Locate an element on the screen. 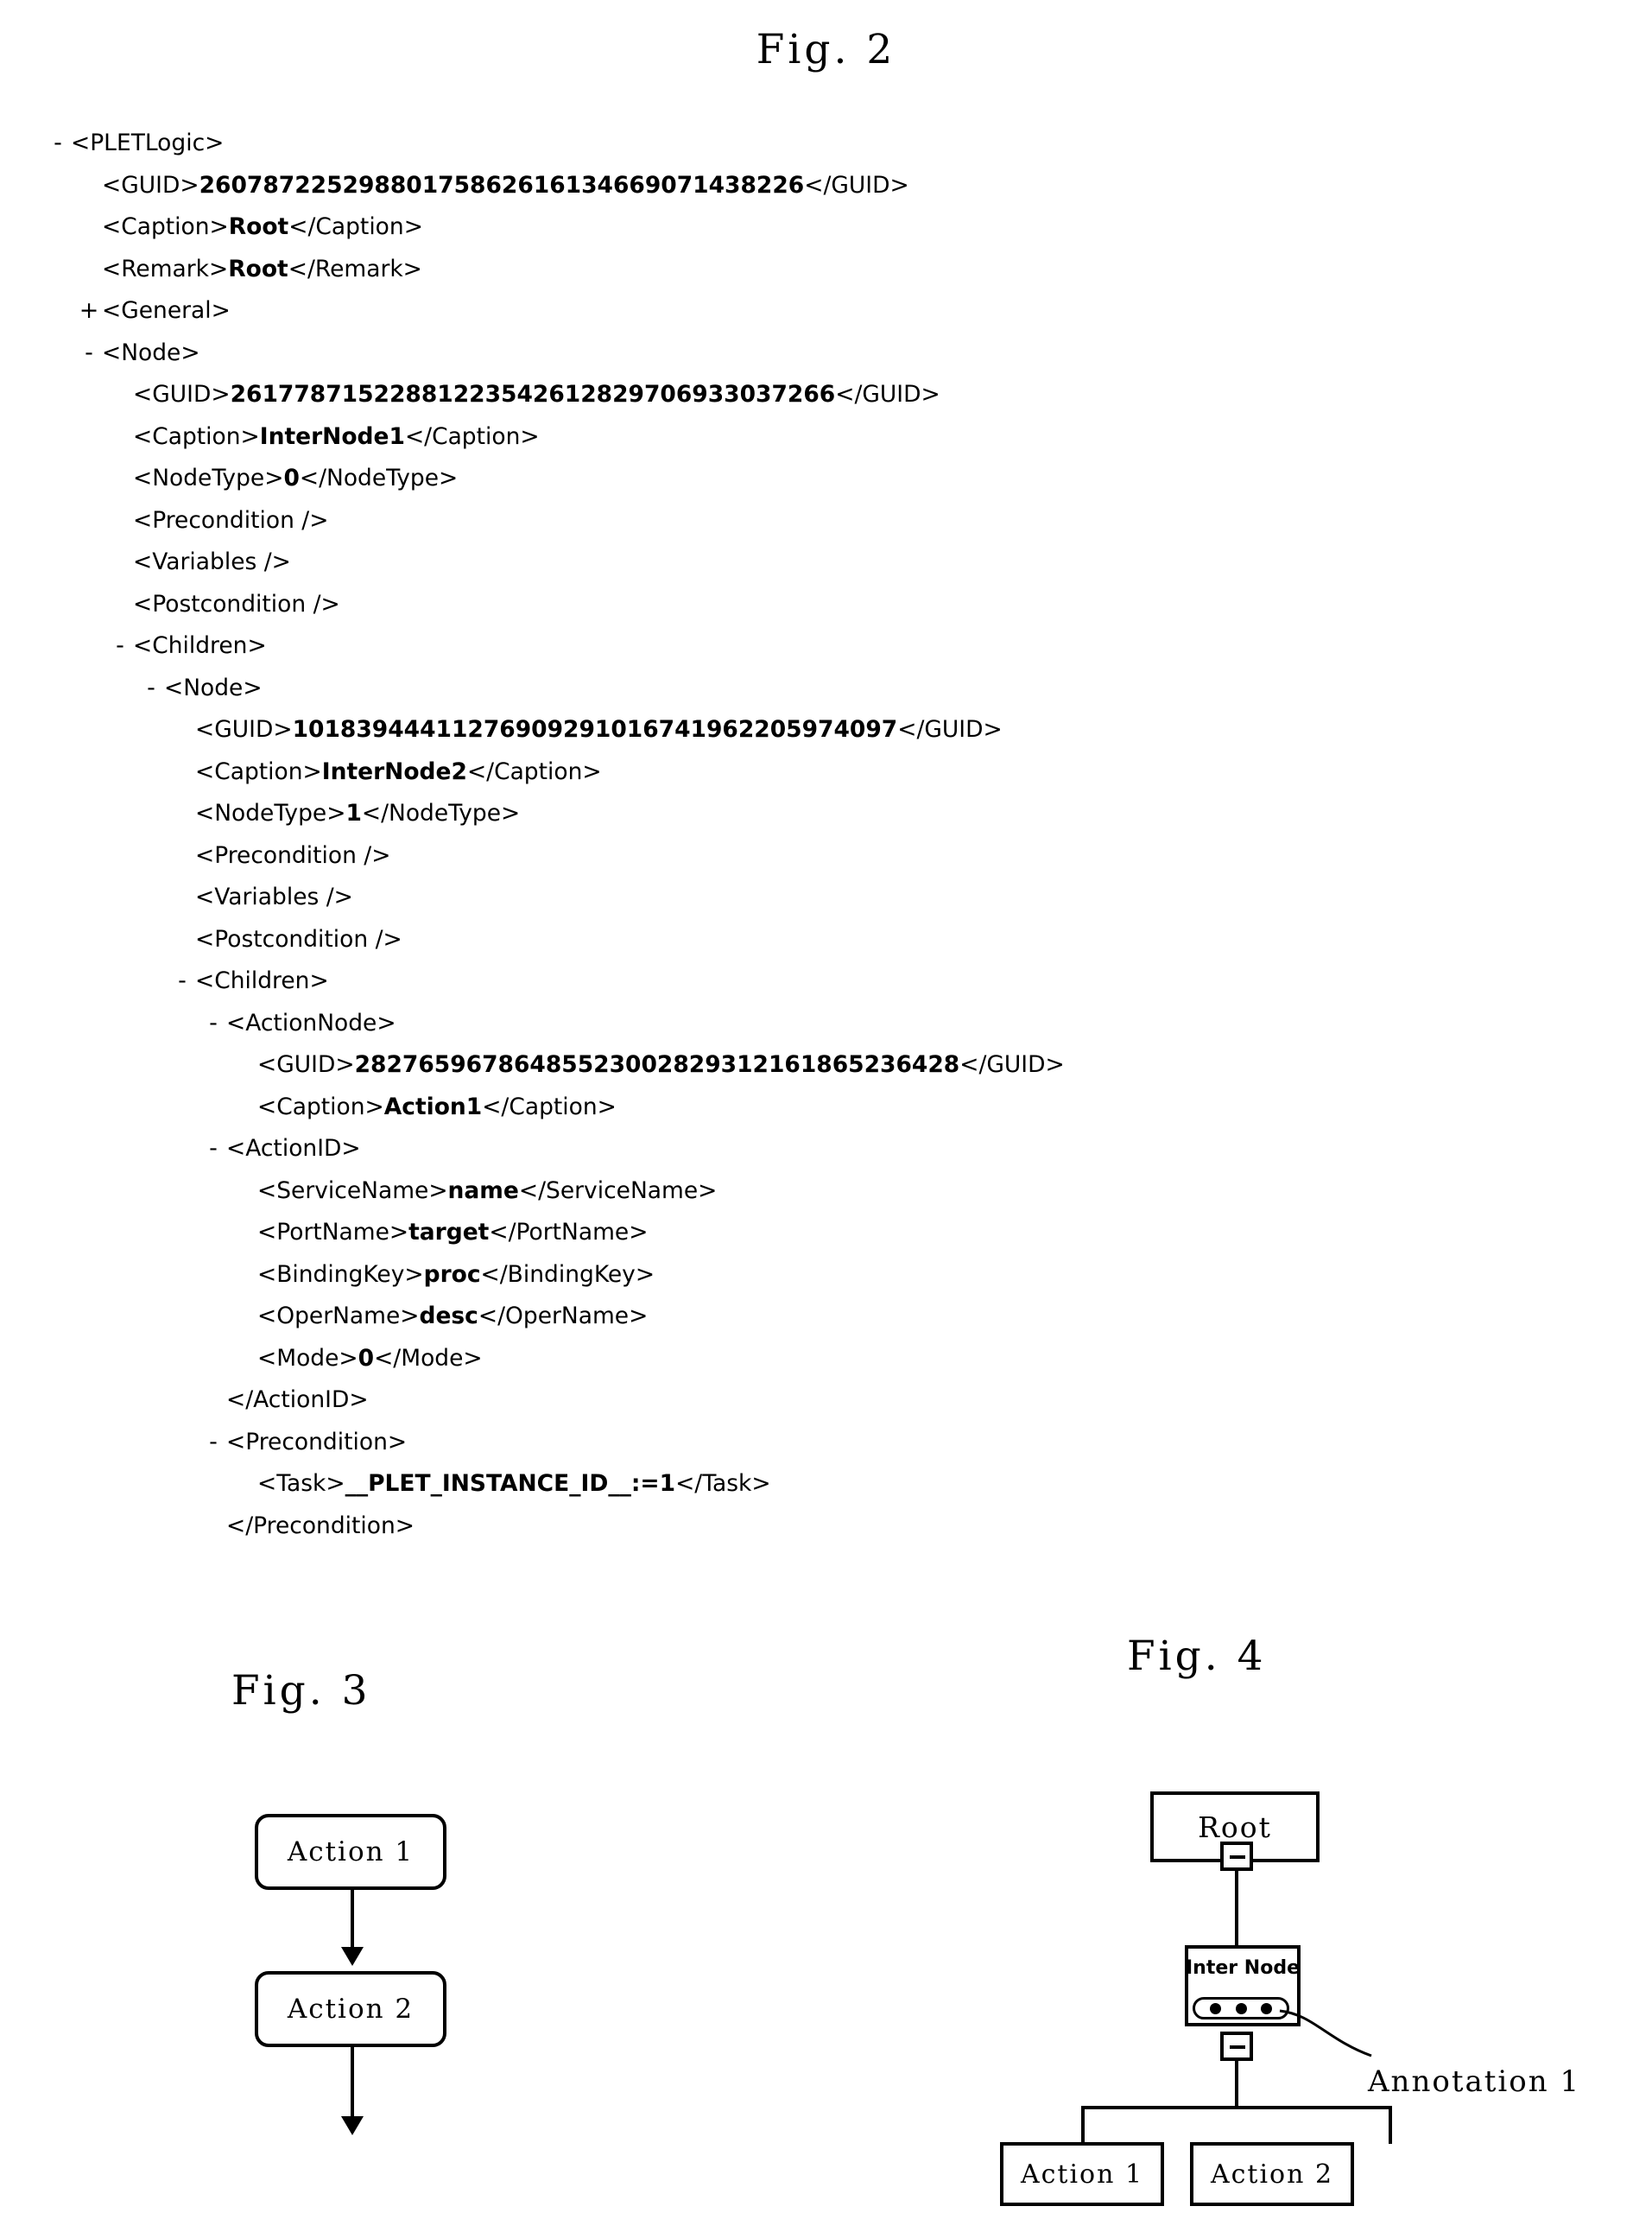 Image resolution: width=1652 pixels, height=2219 pixels. xml-open-tag: <BindingKey> is located at coordinates (340, 1274).